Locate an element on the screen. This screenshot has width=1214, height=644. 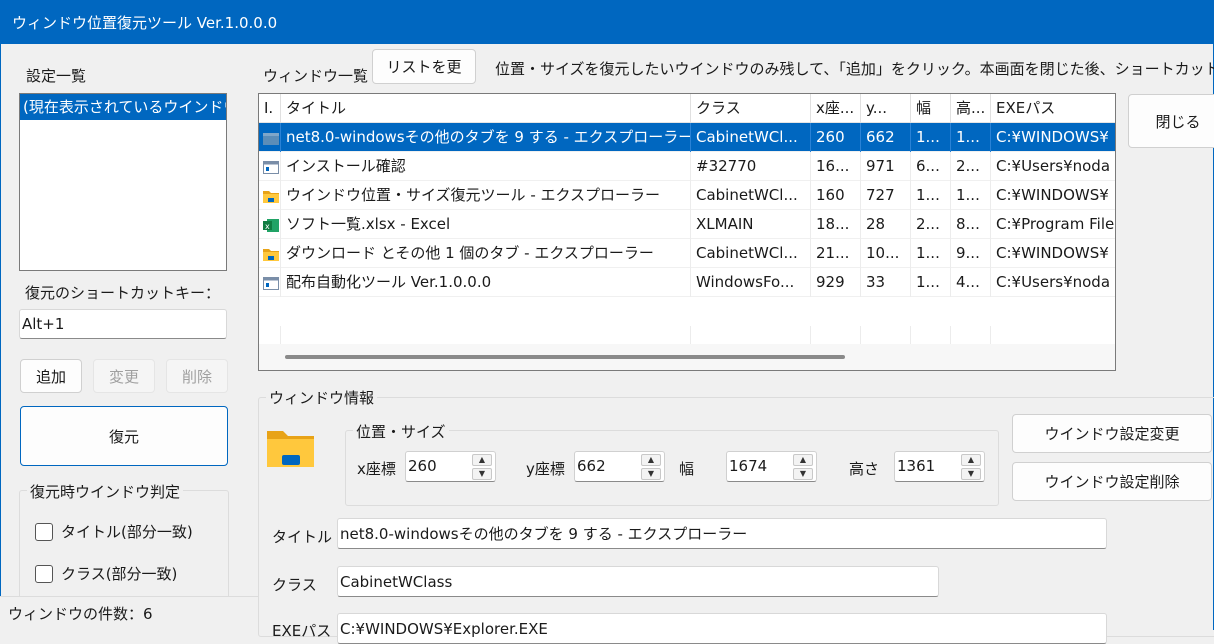
table-cell: C:¥Program File is located at coordinates (1055, 224).